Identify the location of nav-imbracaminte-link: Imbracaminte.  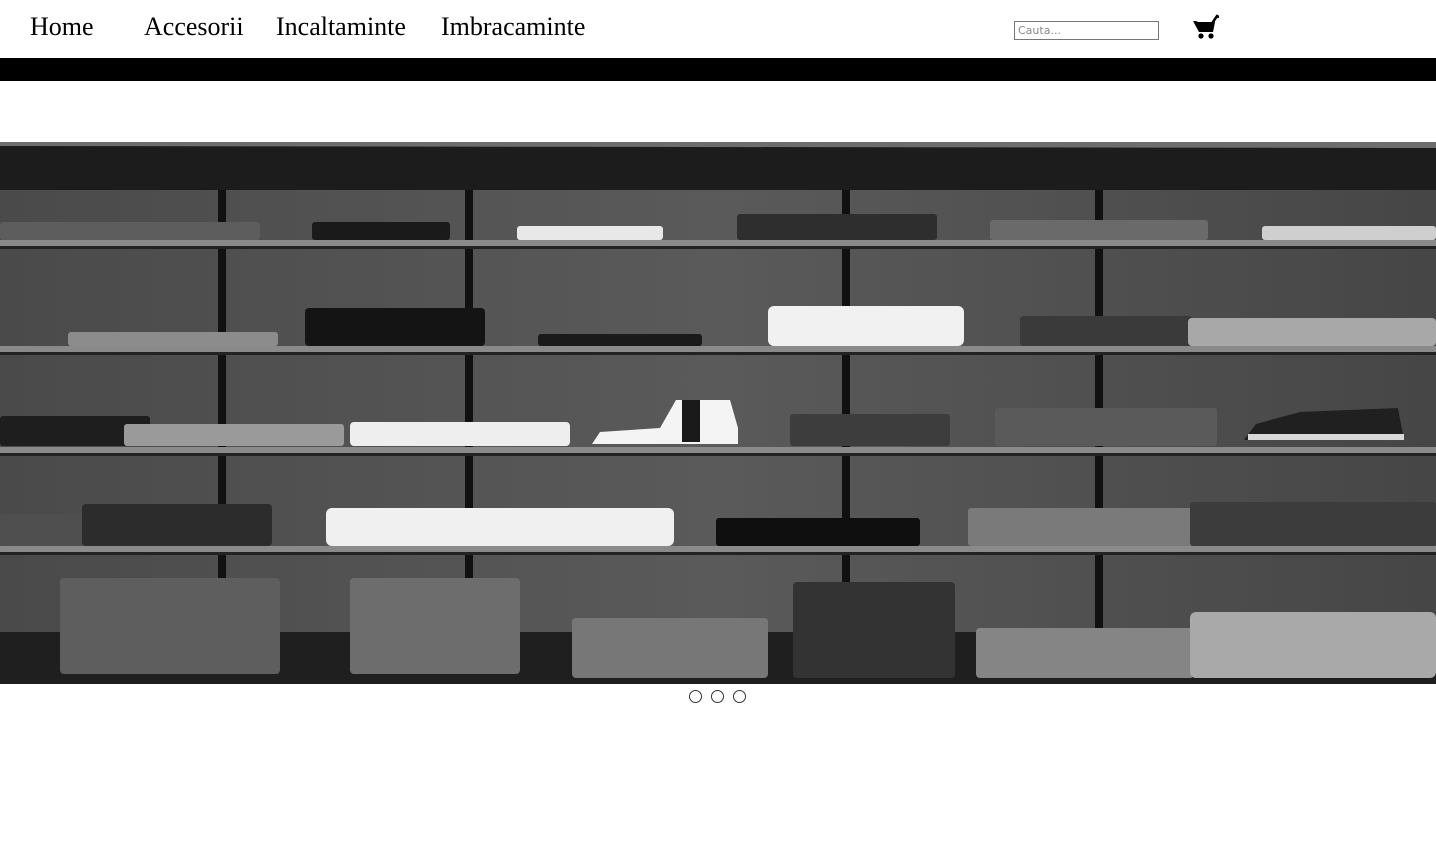
(513, 27).